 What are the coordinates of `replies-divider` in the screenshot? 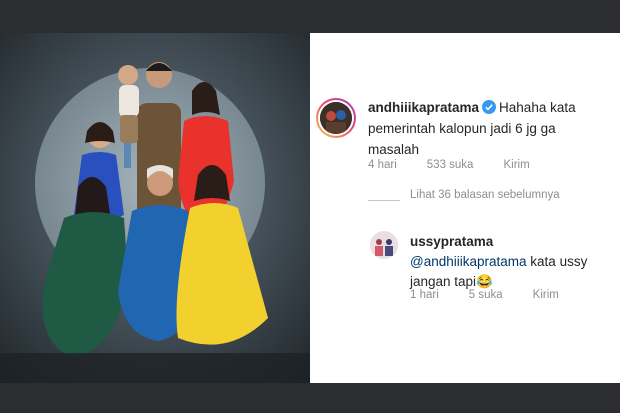 It's located at (384, 200).